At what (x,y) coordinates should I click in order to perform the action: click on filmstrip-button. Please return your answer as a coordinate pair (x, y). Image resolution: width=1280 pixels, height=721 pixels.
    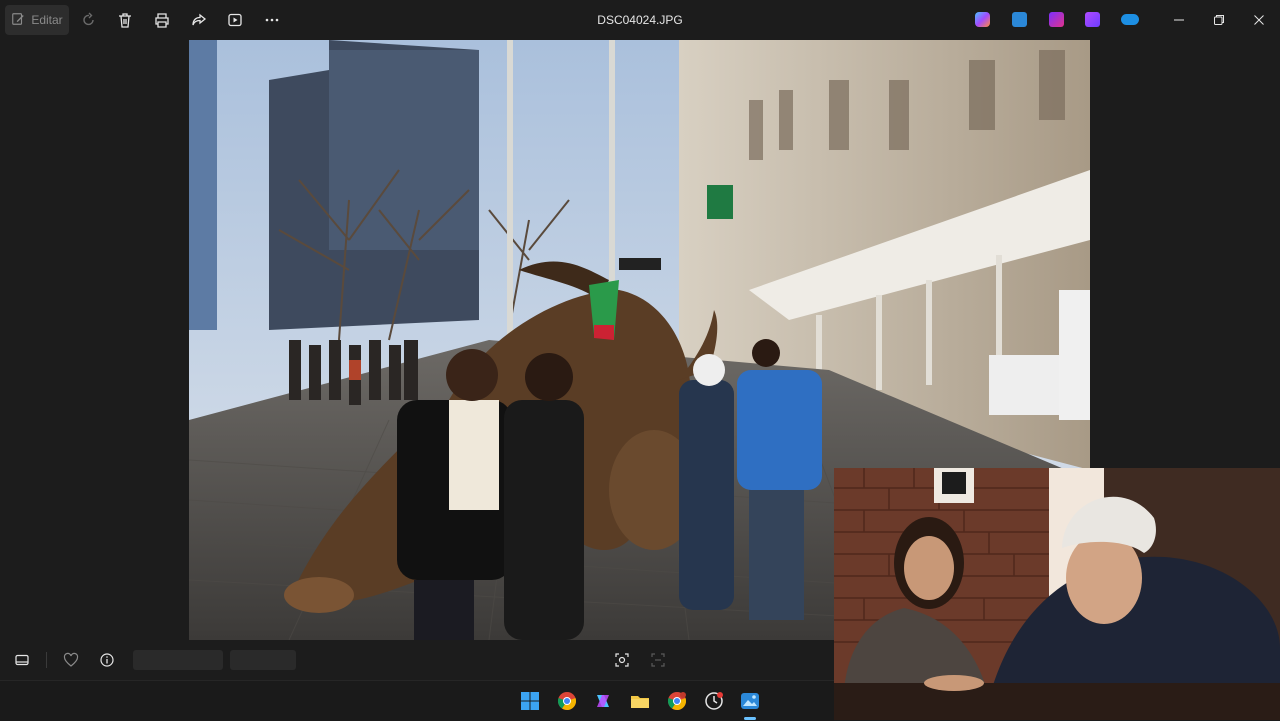
    Looking at the image, I should click on (22, 660).